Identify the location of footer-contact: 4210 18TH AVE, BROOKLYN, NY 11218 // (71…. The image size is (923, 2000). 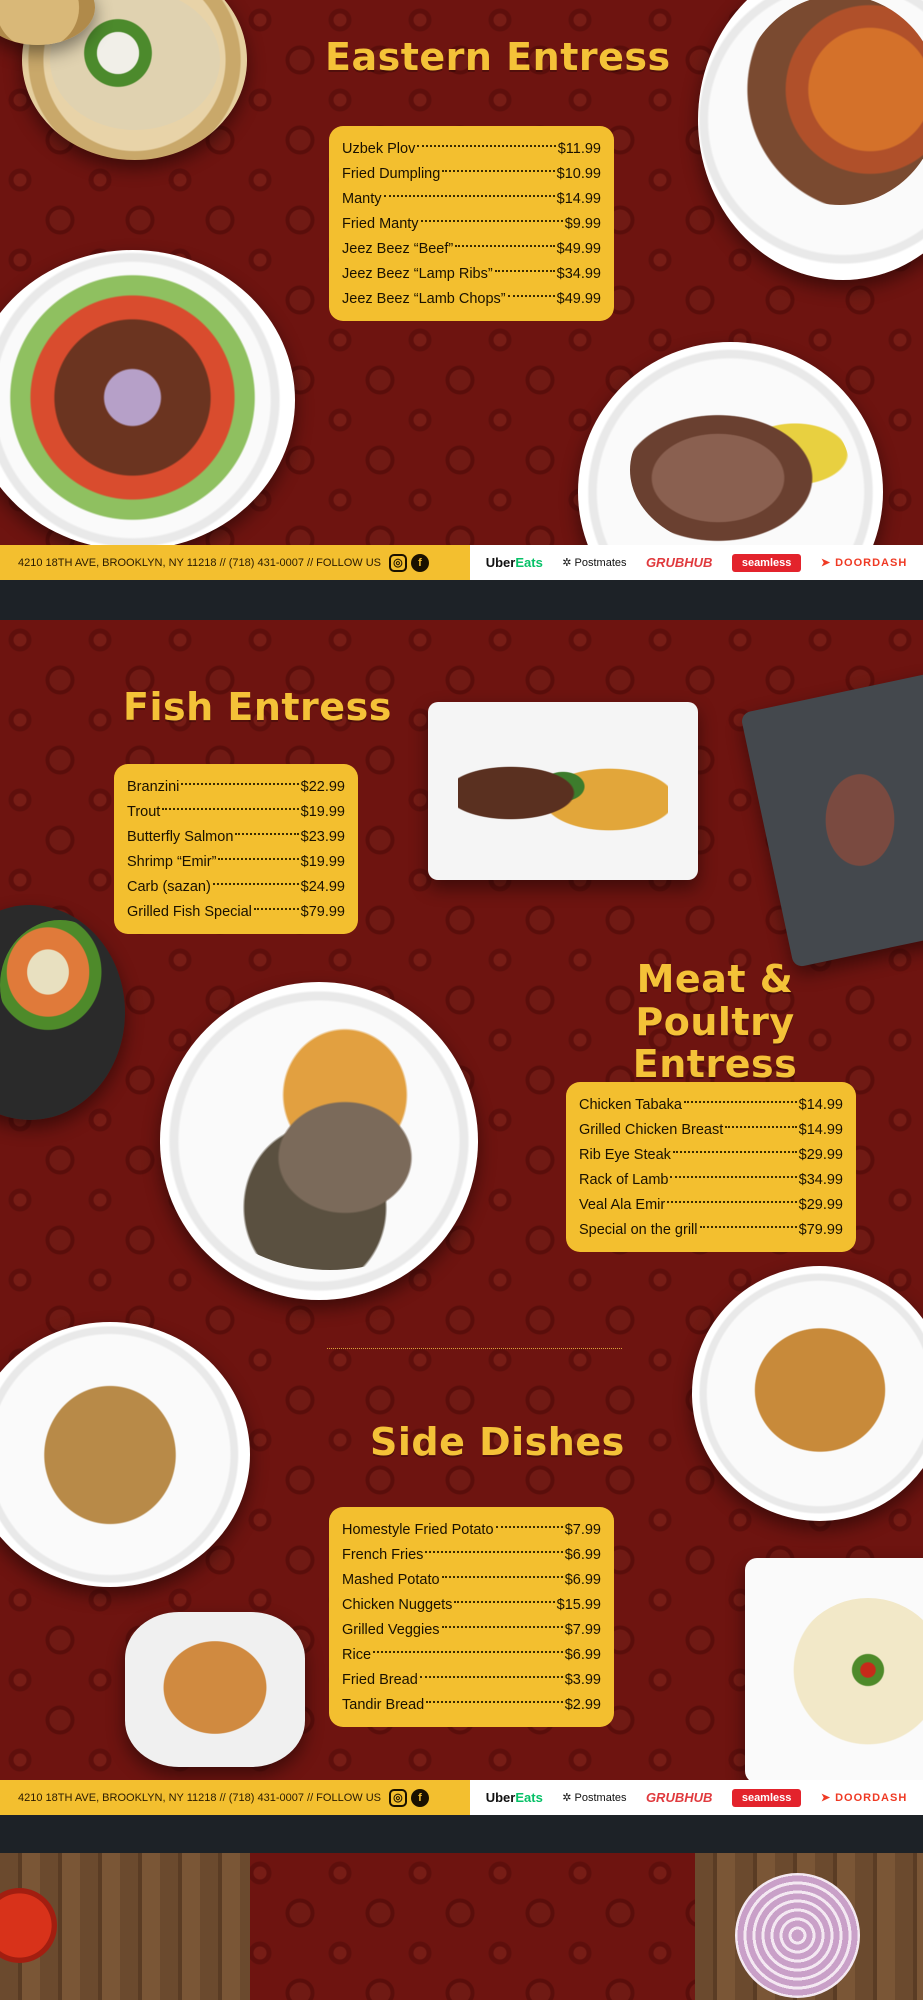
(235, 1797).